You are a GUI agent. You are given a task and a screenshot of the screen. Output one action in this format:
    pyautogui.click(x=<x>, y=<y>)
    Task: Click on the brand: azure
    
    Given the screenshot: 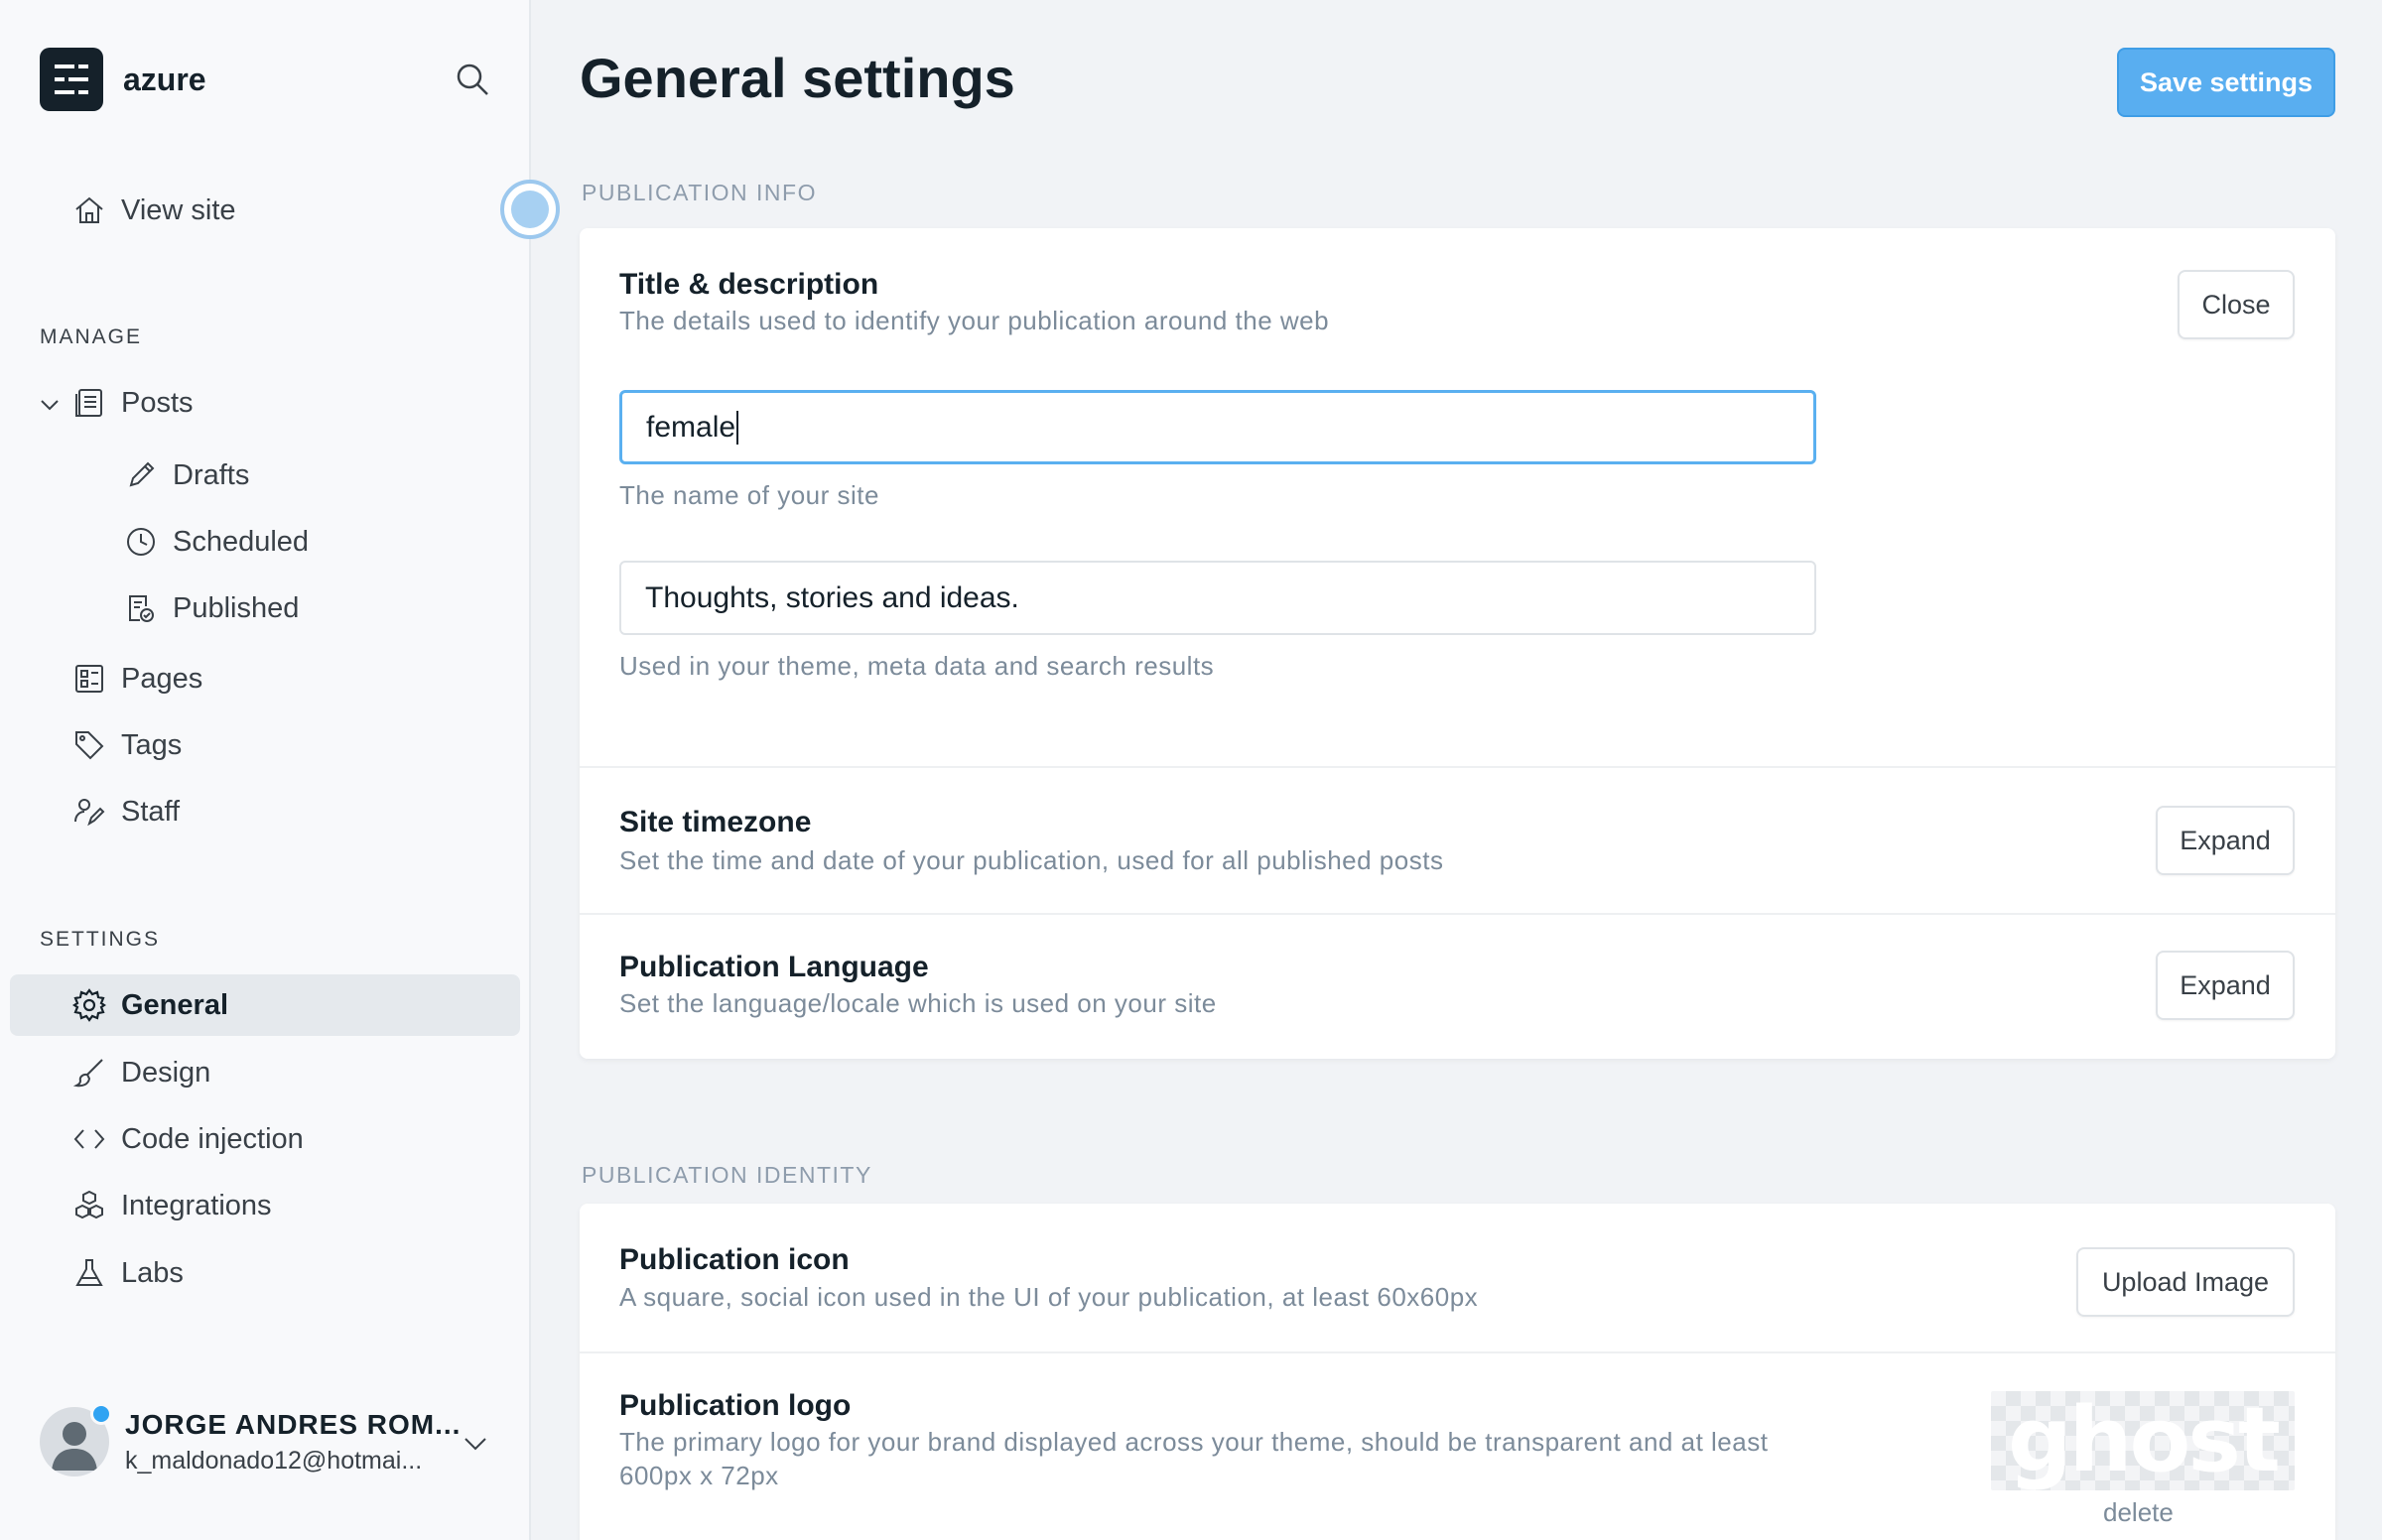 What is the action you would take?
    pyautogui.click(x=123, y=79)
    